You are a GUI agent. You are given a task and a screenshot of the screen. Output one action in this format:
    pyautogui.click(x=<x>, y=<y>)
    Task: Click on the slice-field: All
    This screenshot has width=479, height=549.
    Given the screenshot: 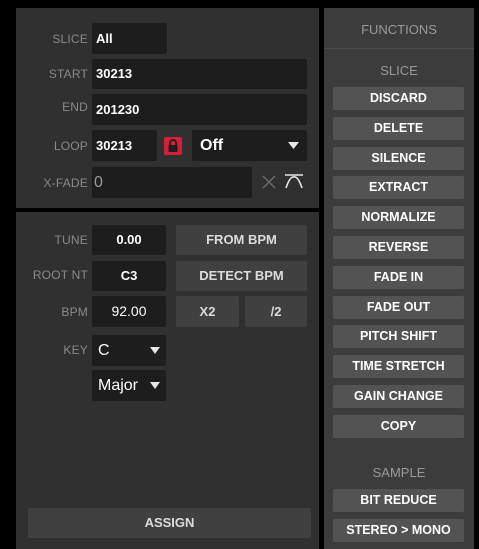 What is the action you would take?
    pyautogui.click(x=129, y=38)
    